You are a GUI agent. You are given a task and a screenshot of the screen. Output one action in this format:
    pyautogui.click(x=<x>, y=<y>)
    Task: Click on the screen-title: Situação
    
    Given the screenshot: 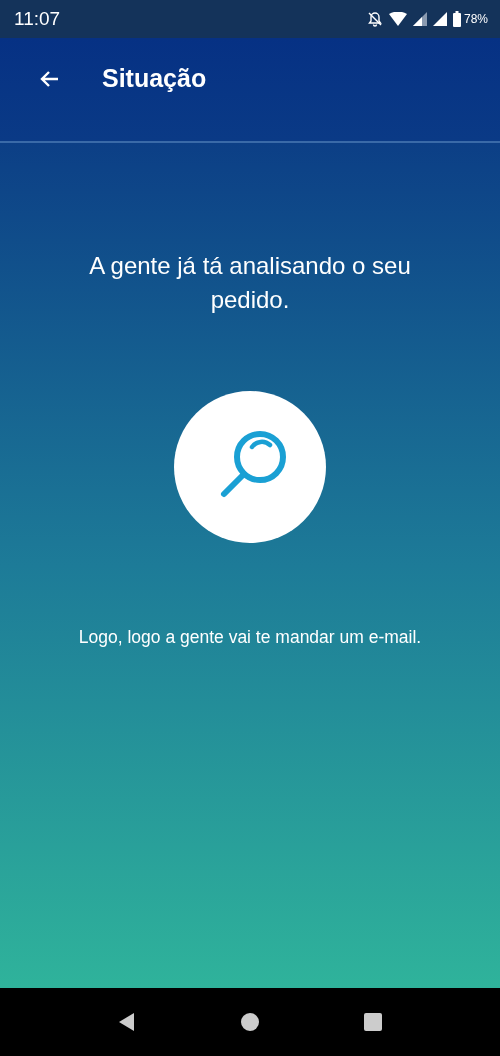 What is the action you would take?
    pyautogui.click(x=154, y=78)
    